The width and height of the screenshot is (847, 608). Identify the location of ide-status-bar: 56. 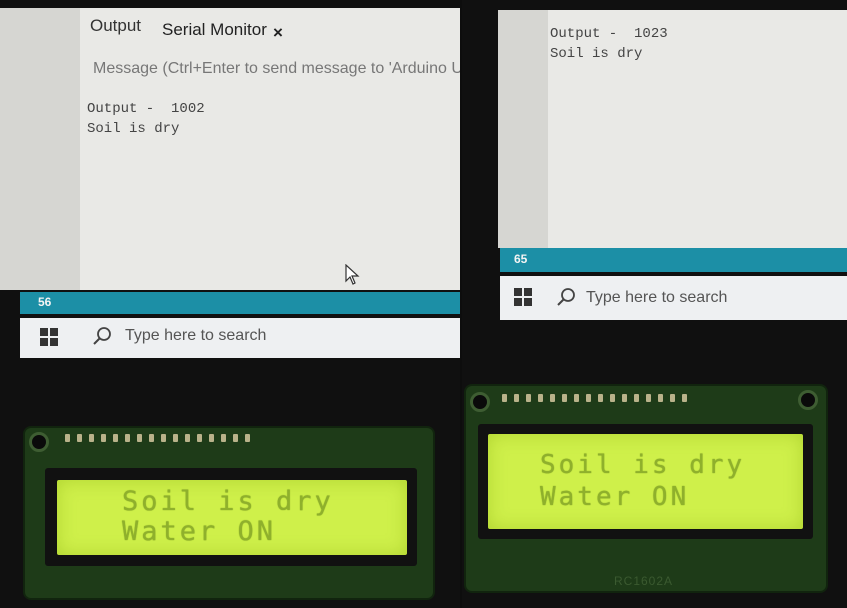
(240, 303).